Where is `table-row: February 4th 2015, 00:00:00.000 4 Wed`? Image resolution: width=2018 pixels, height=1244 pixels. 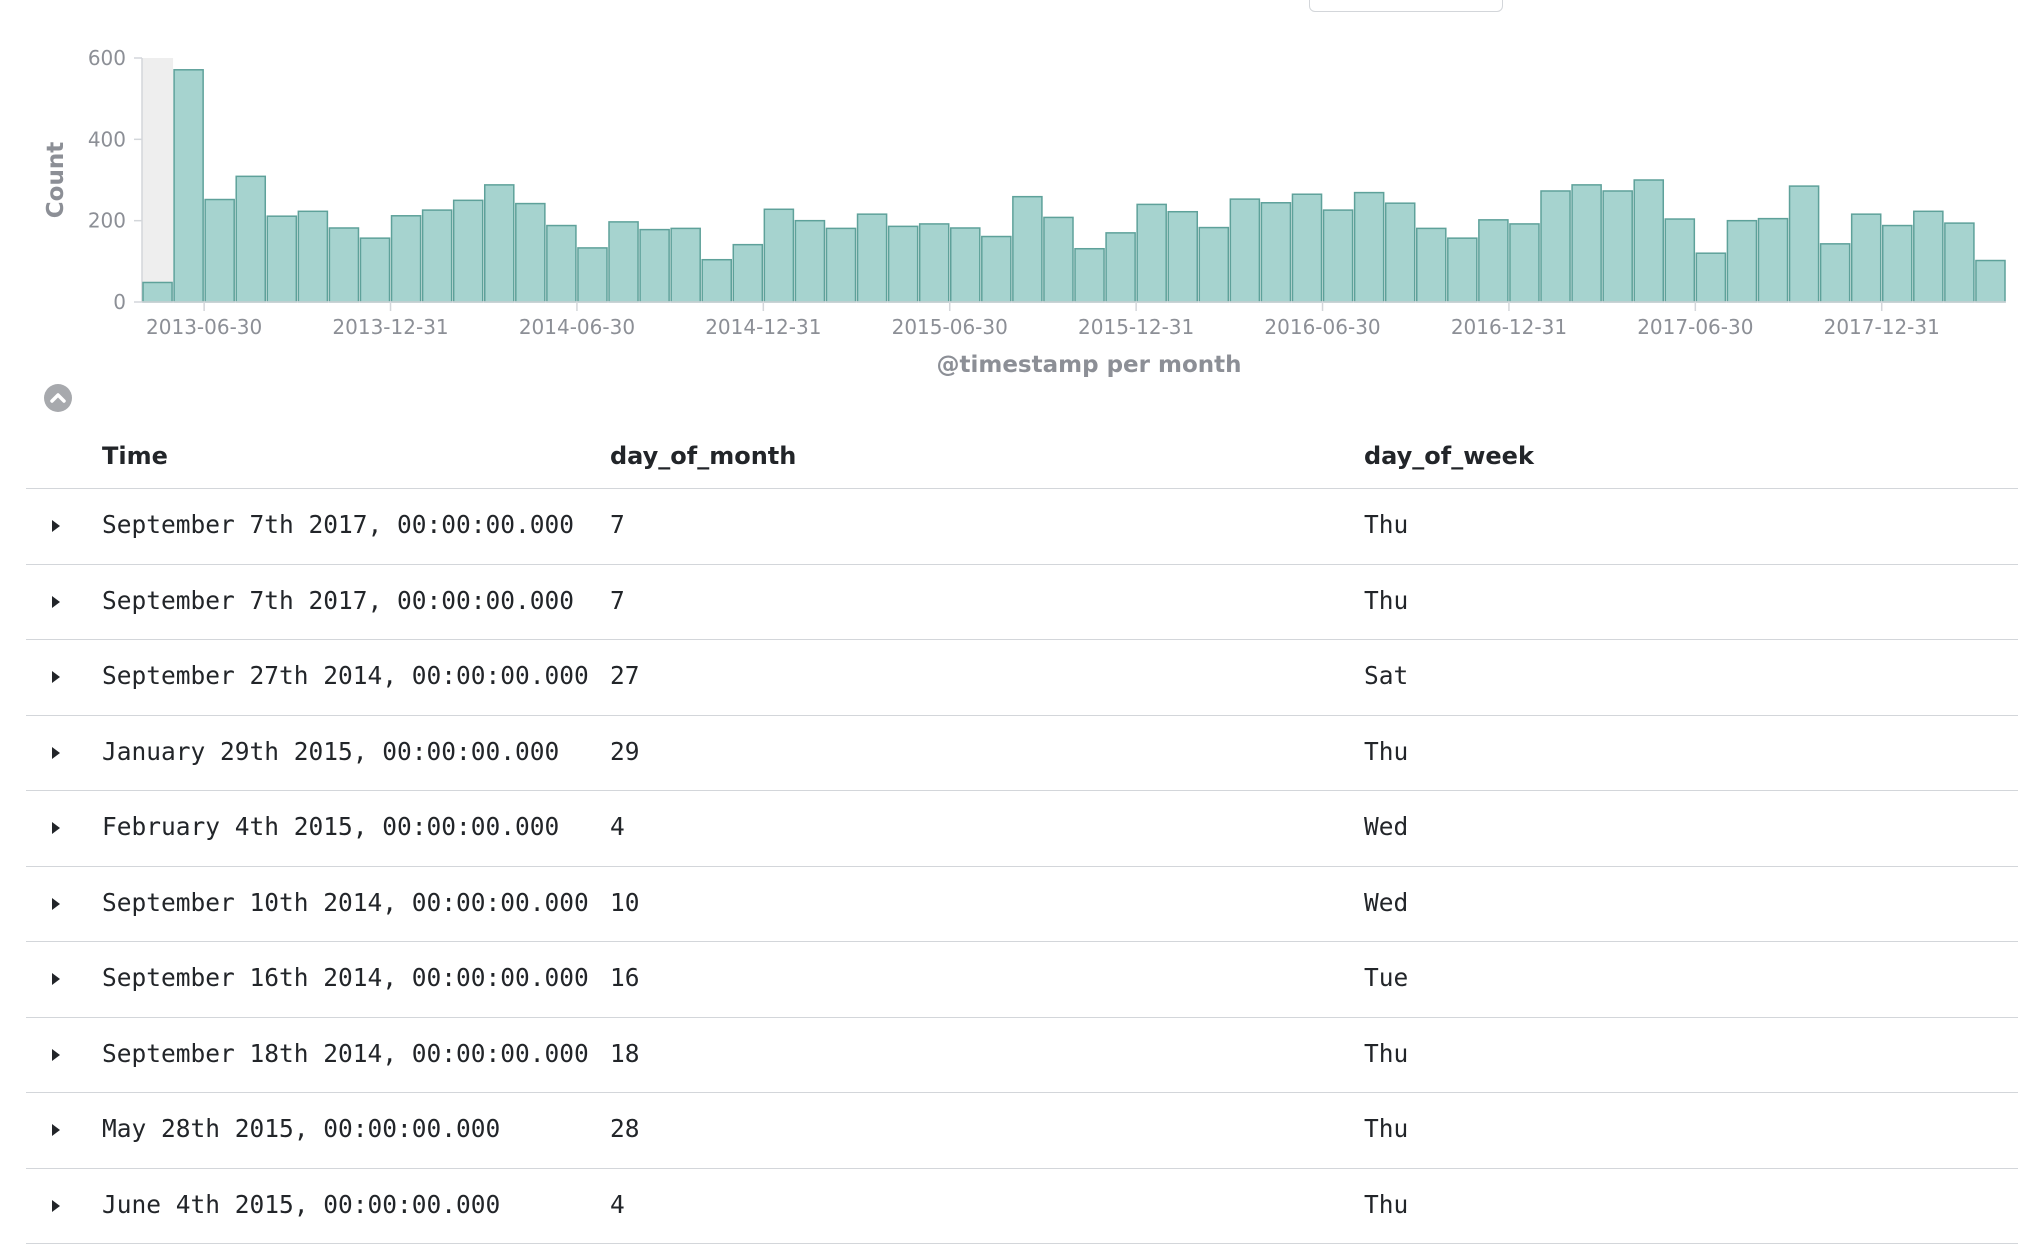
table-row: February 4th 2015, 00:00:00.000 4 Wed is located at coordinates (1022, 829).